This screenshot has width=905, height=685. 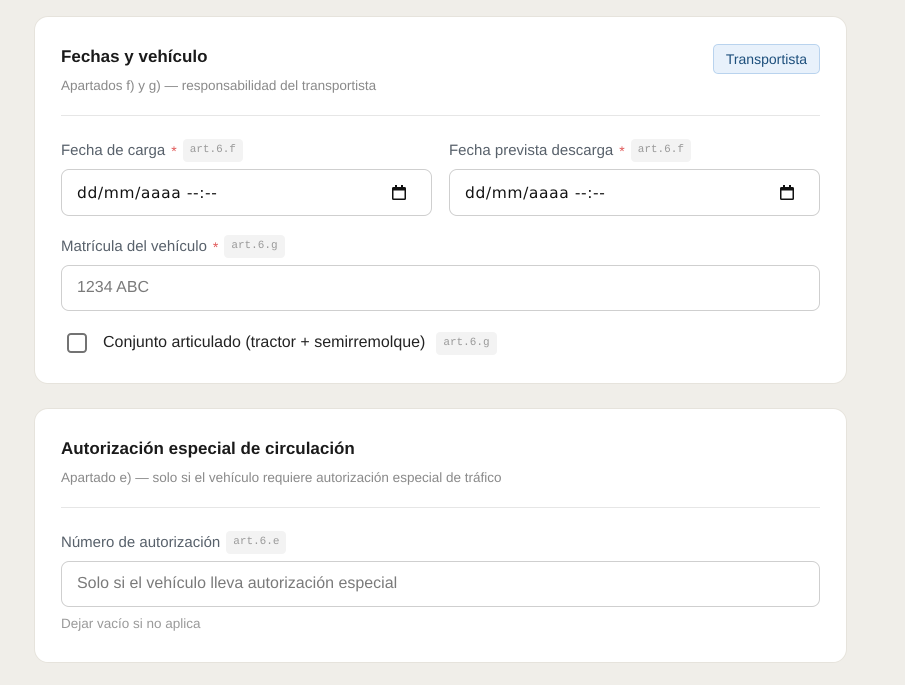 What do you see at coordinates (440, 288) in the screenshot?
I see `text-input: 1234 ABC` at bounding box center [440, 288].